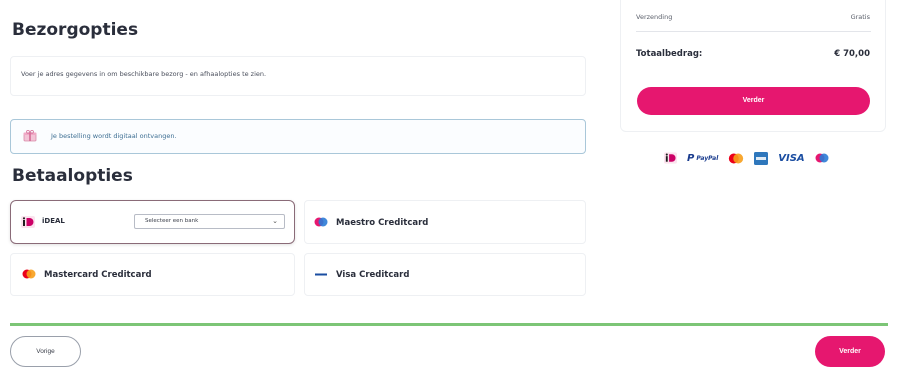 Image resolution: width=898 pixels, height=387 pixels. Describe the element at coordinates (209, 221) in the screenshot. I see `bank-select: Selecteer een bank ⌄` at that location.